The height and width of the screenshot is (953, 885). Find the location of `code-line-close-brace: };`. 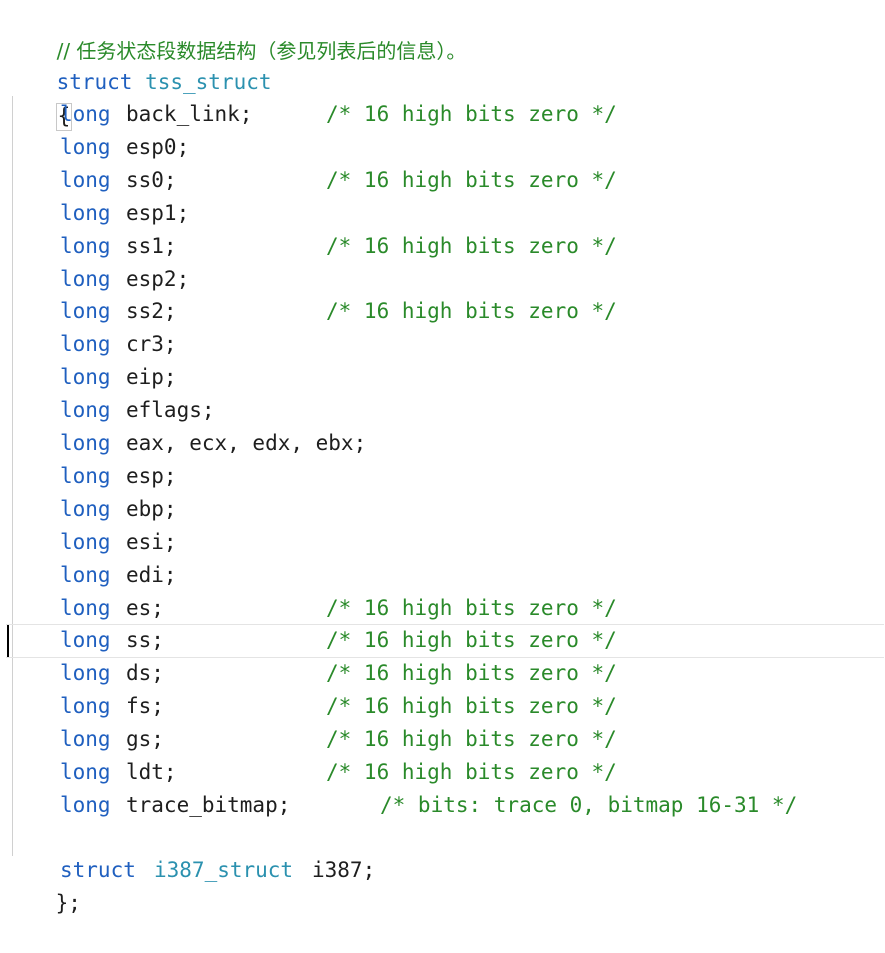

code-line-close-brace: }; is located at coordinates (43, 884).